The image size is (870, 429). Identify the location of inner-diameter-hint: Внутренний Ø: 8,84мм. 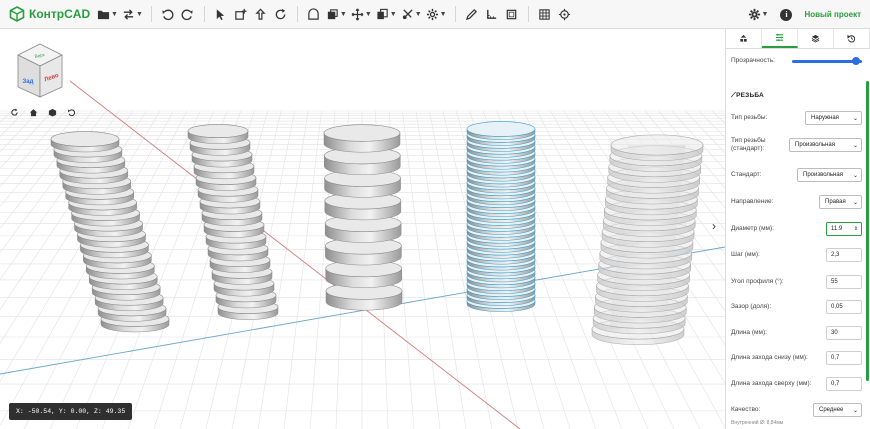
(757, 423).